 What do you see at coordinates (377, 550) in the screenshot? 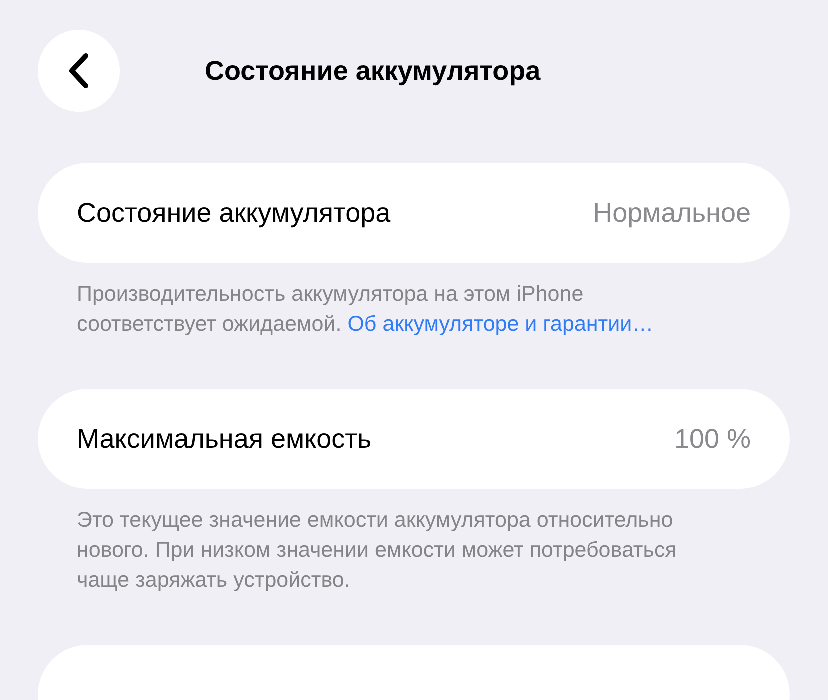
I see `footnote-text: Это текущее значение емкости аккумулятора относительно нового. При низком значении емкости может потребоваться чаще заряжать устройство.` at bounding box center [377, 550].